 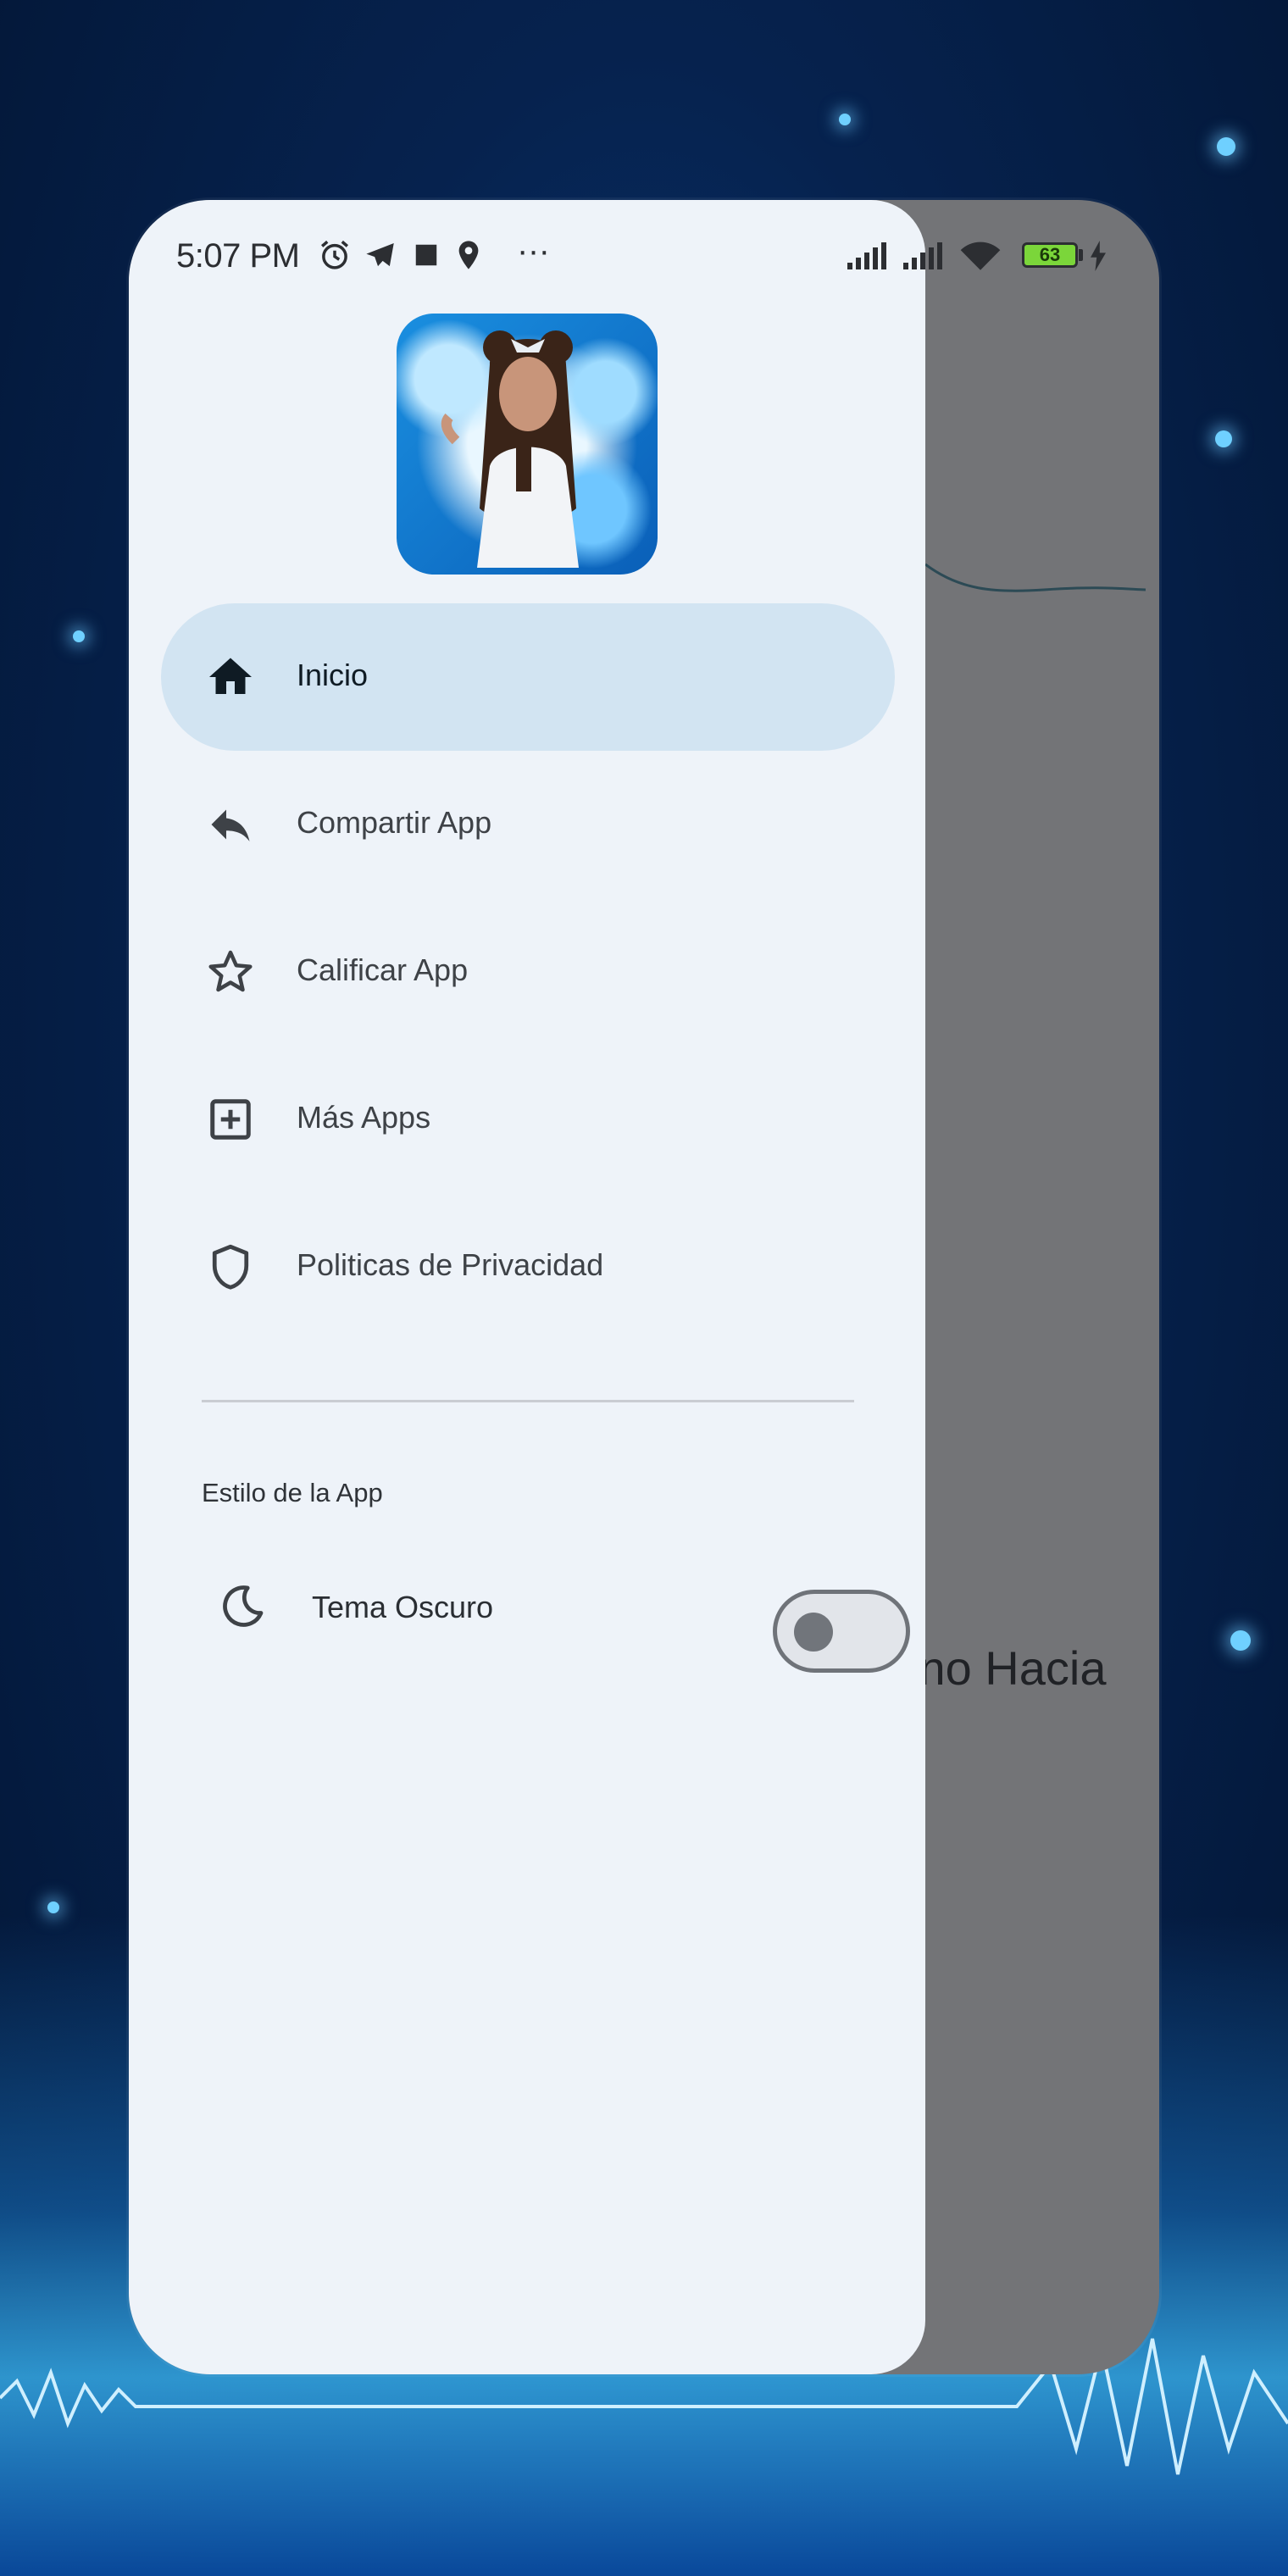 What do you see at coordinates (394, 822) in the screenshot?
I see `drawer-item-label: Compartir App` at bounding box center [394, 822].